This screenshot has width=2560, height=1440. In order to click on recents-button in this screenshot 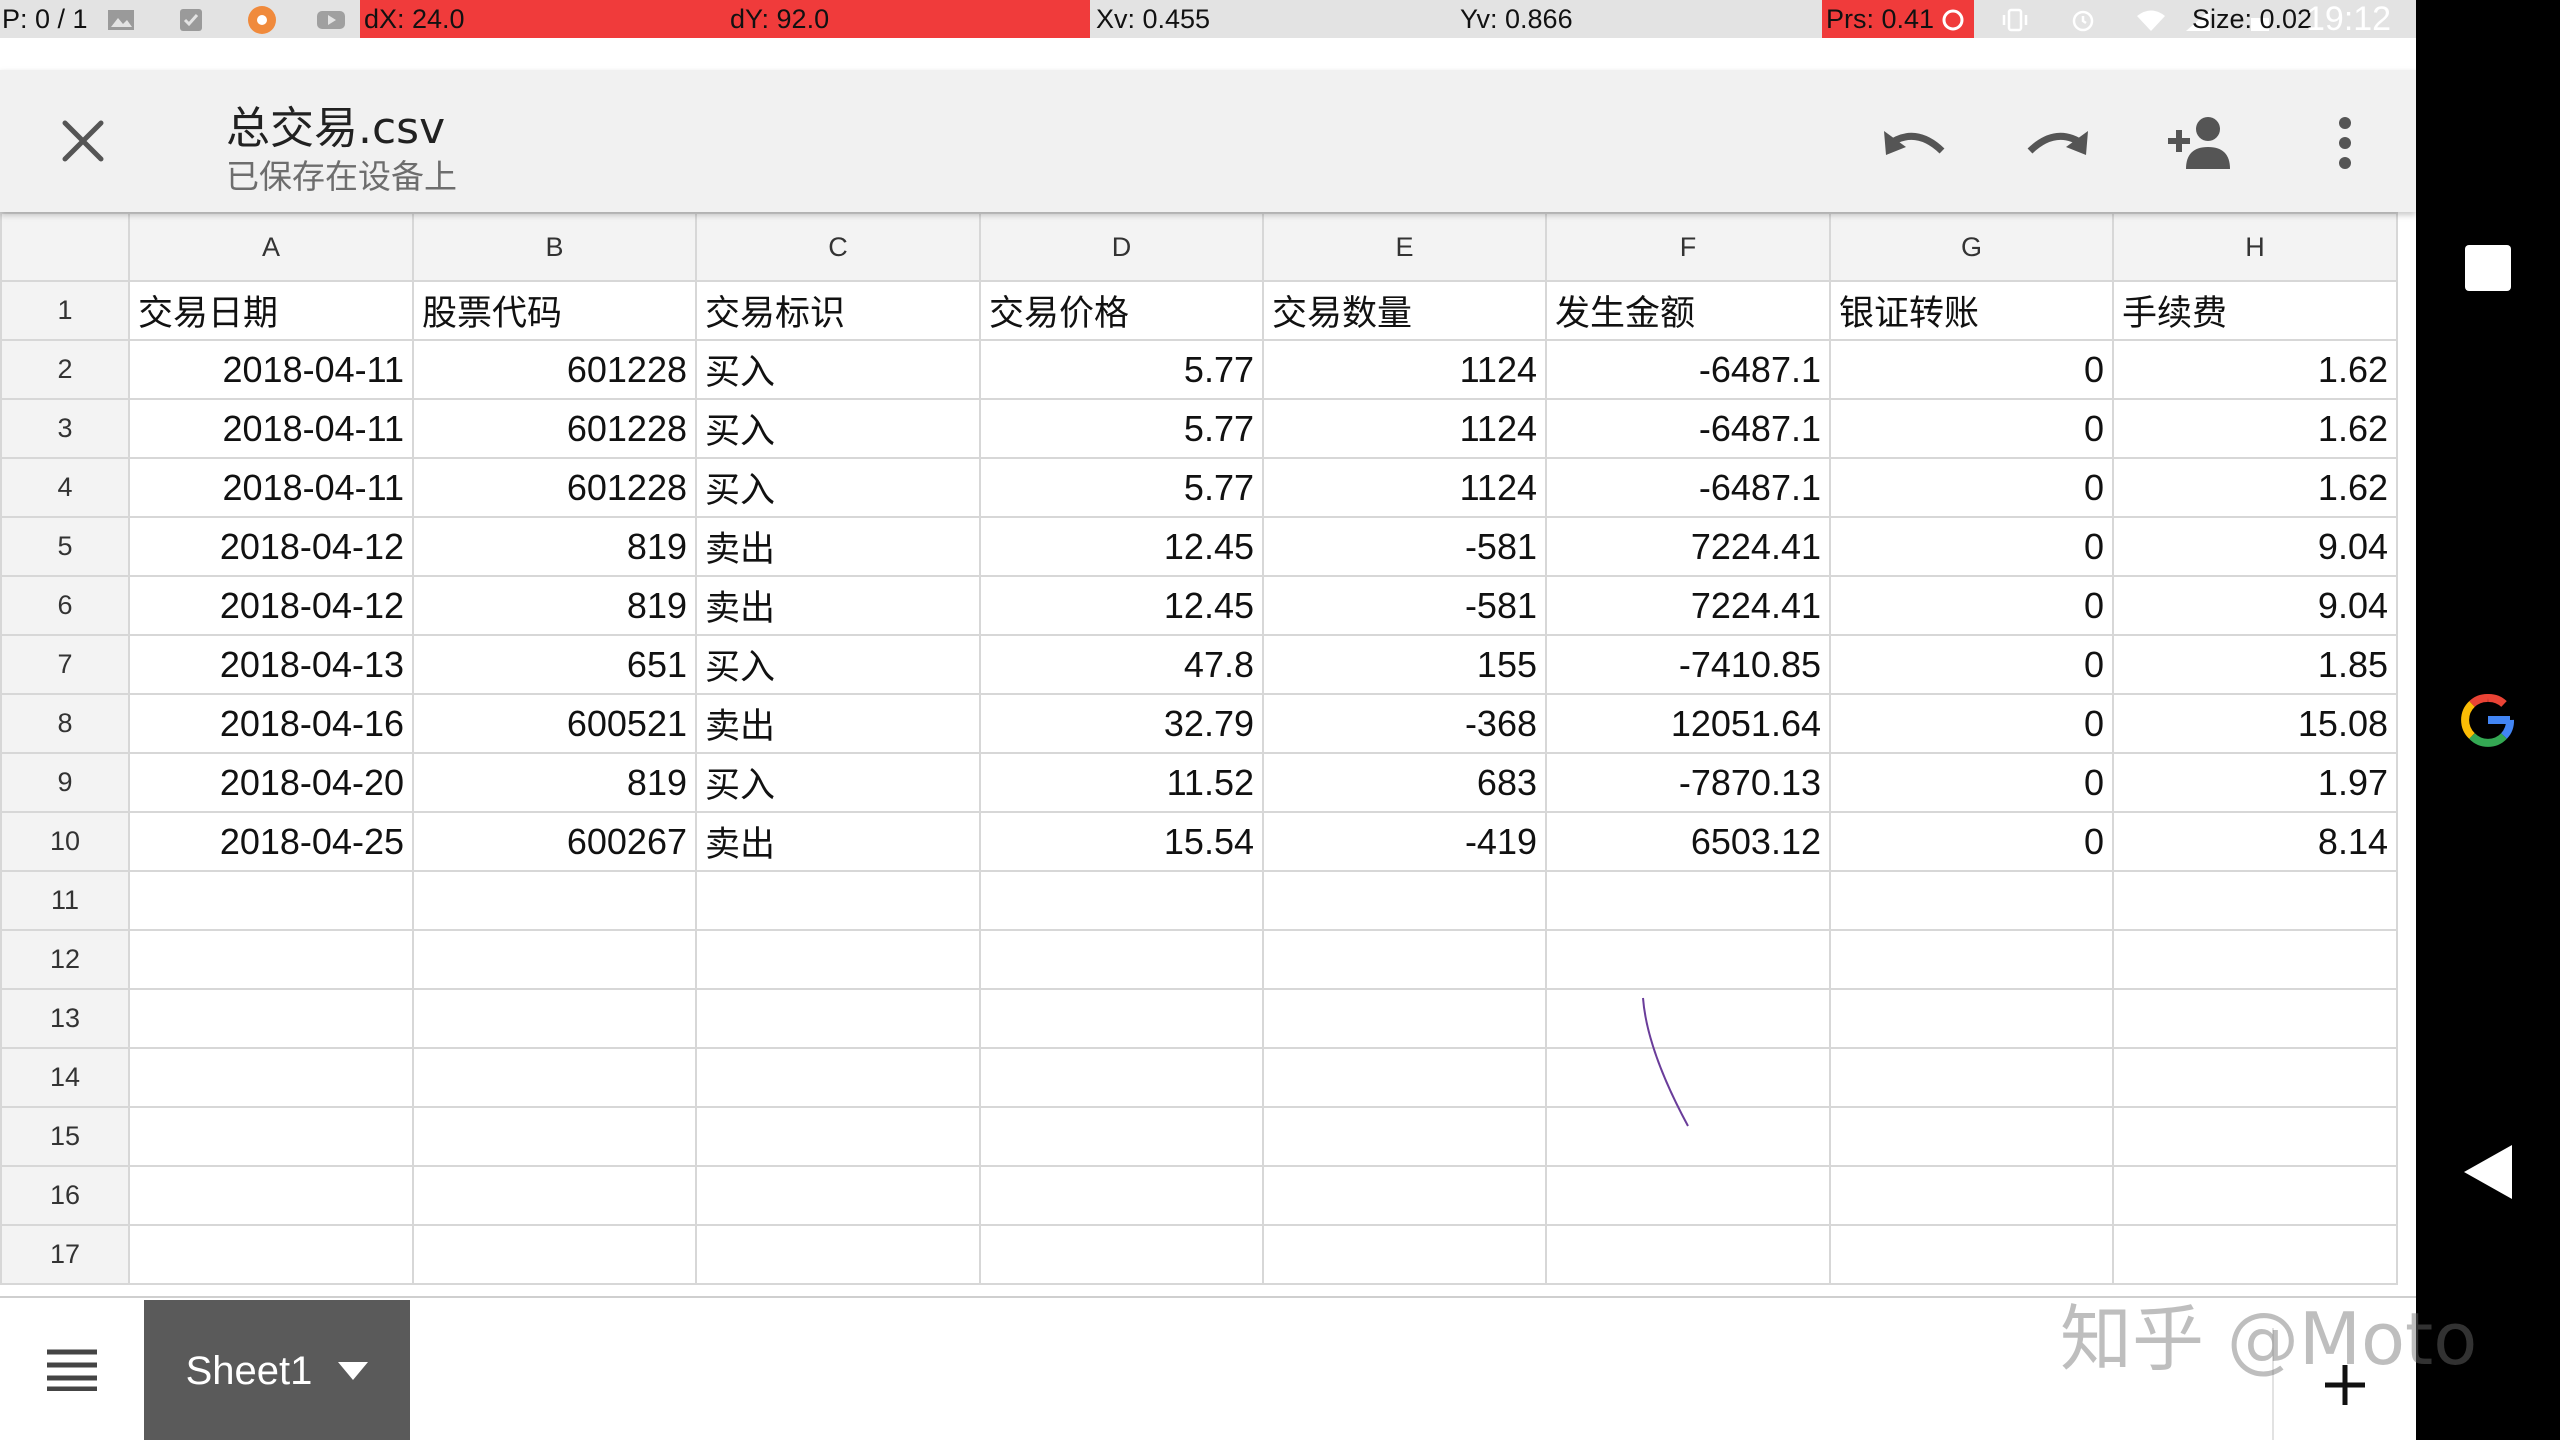, I will do `click(2488, 268)`.